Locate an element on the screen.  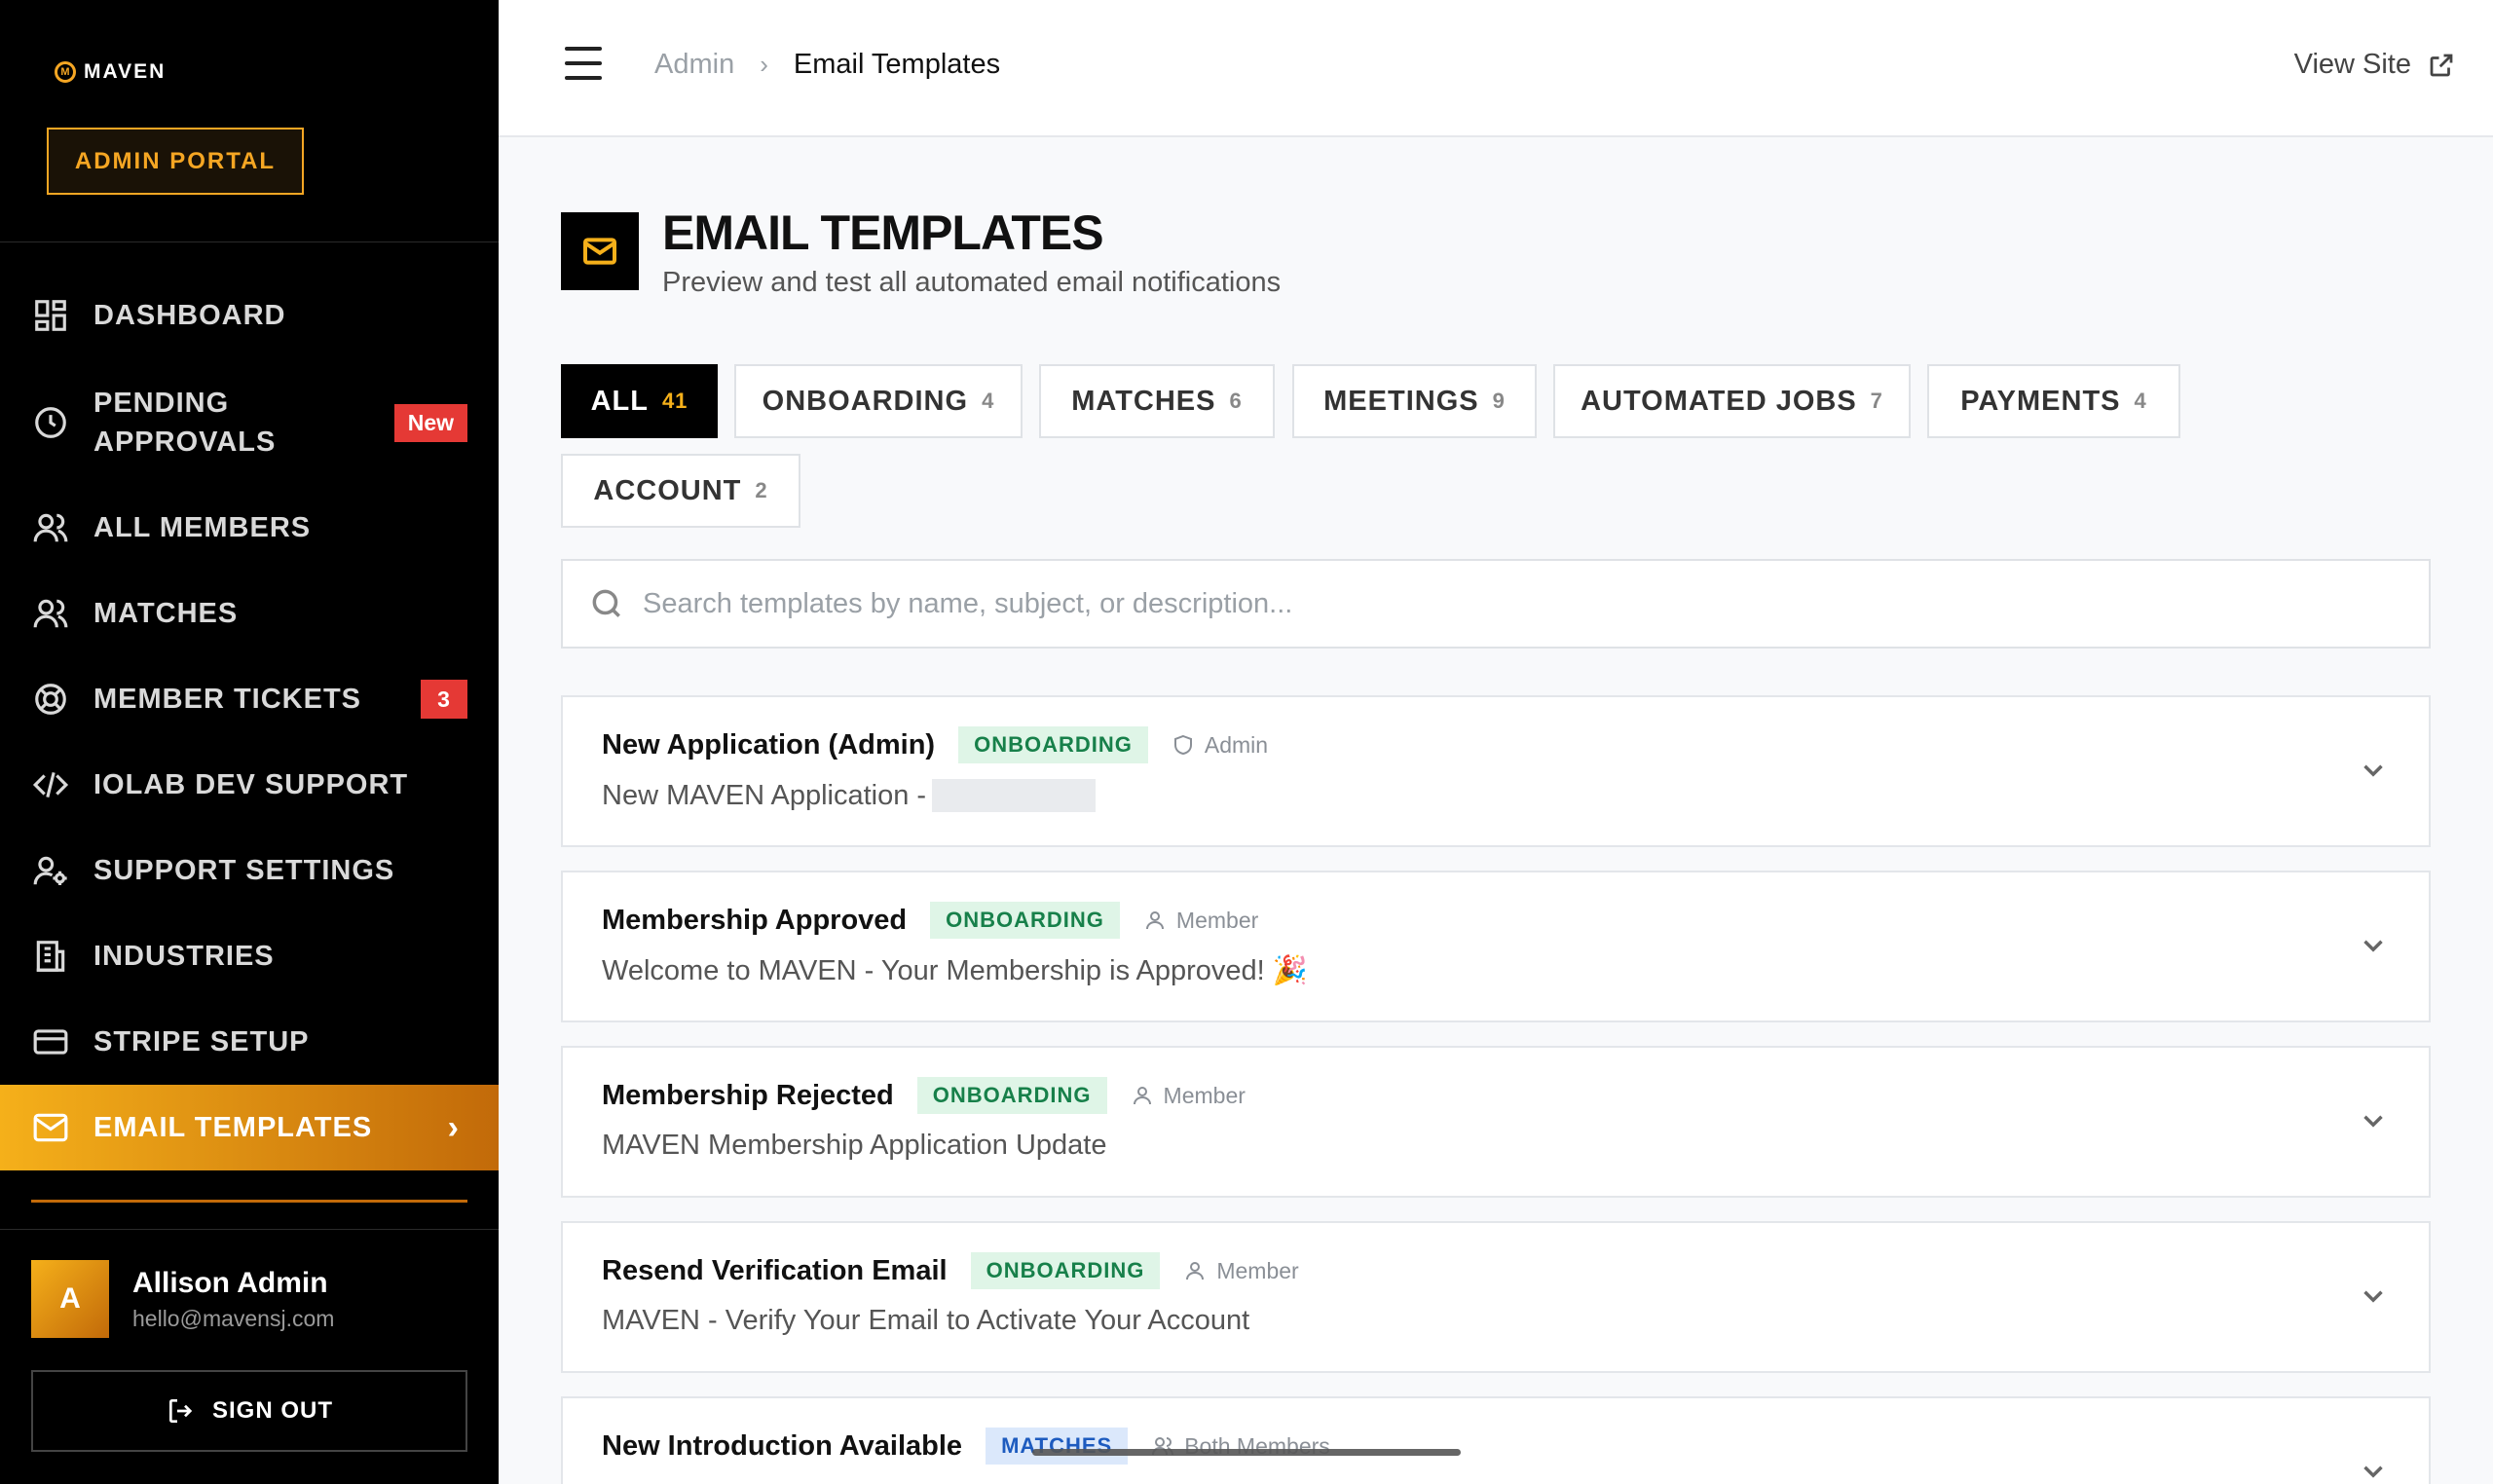
sidebar-item-label: DASHBOARD is located at coordinates (190, 315).